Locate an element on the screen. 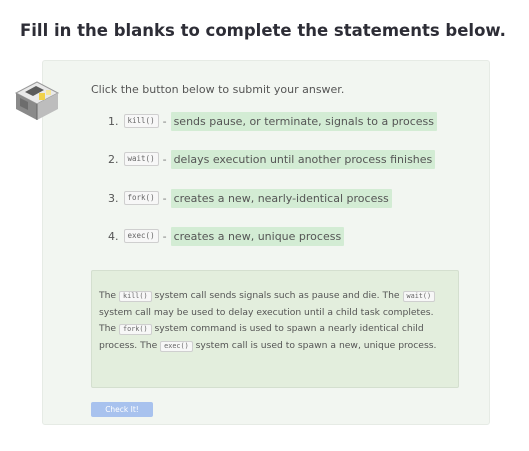 The height and width of the screenshot is (451, 529). isometric-room-icon is located at coordinates (37, 100).